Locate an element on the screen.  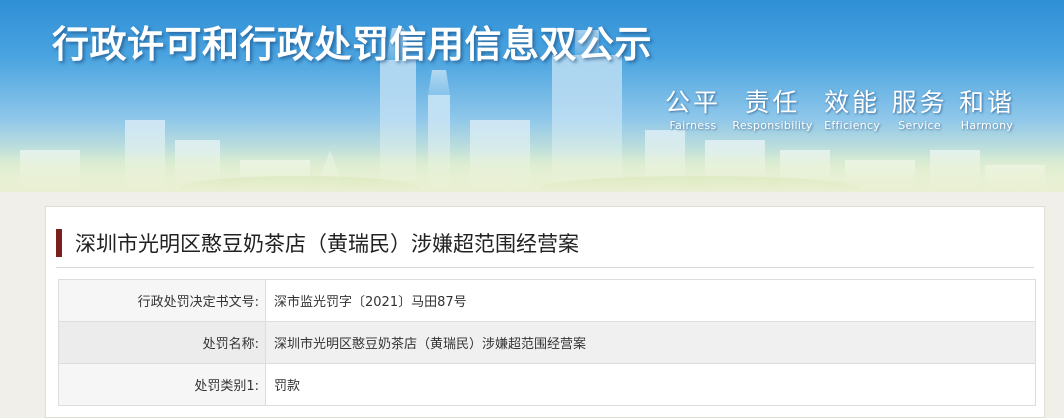
slogan-service: 服务 Service is located at coordinates (920, 110).